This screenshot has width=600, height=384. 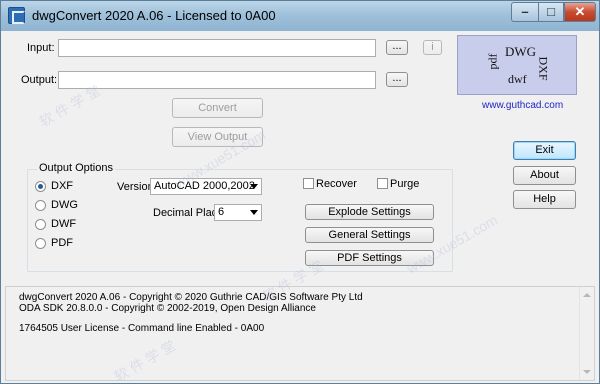 What do you see at coordinates (217, 48) in the screenshot?
I see `input-field` at bounding box center [217, 48].